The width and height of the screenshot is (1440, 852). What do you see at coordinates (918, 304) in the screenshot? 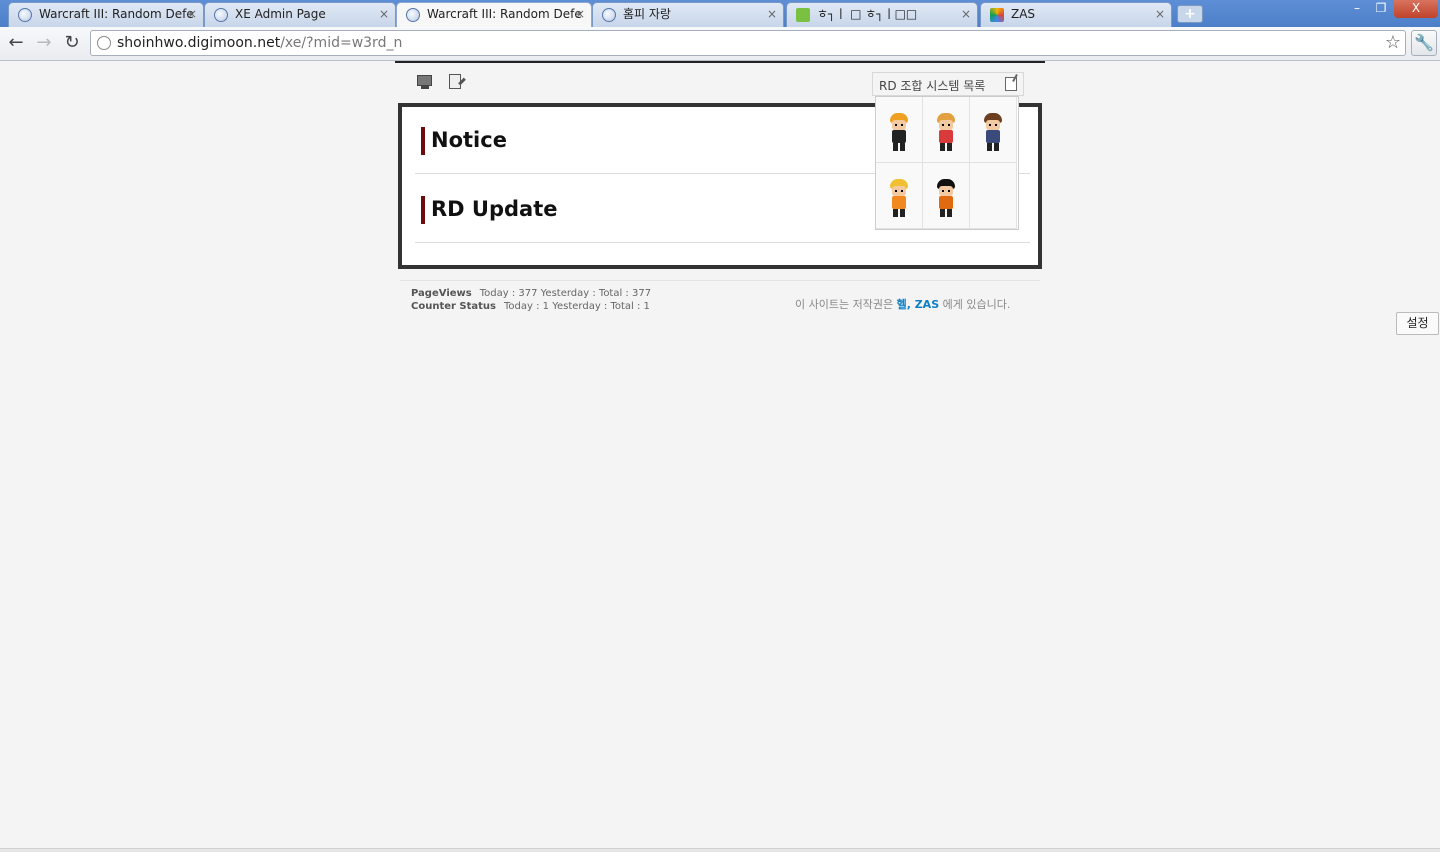
I see `copyright-owner-link: 헬, ZAS` at bounding box center [918, 304].